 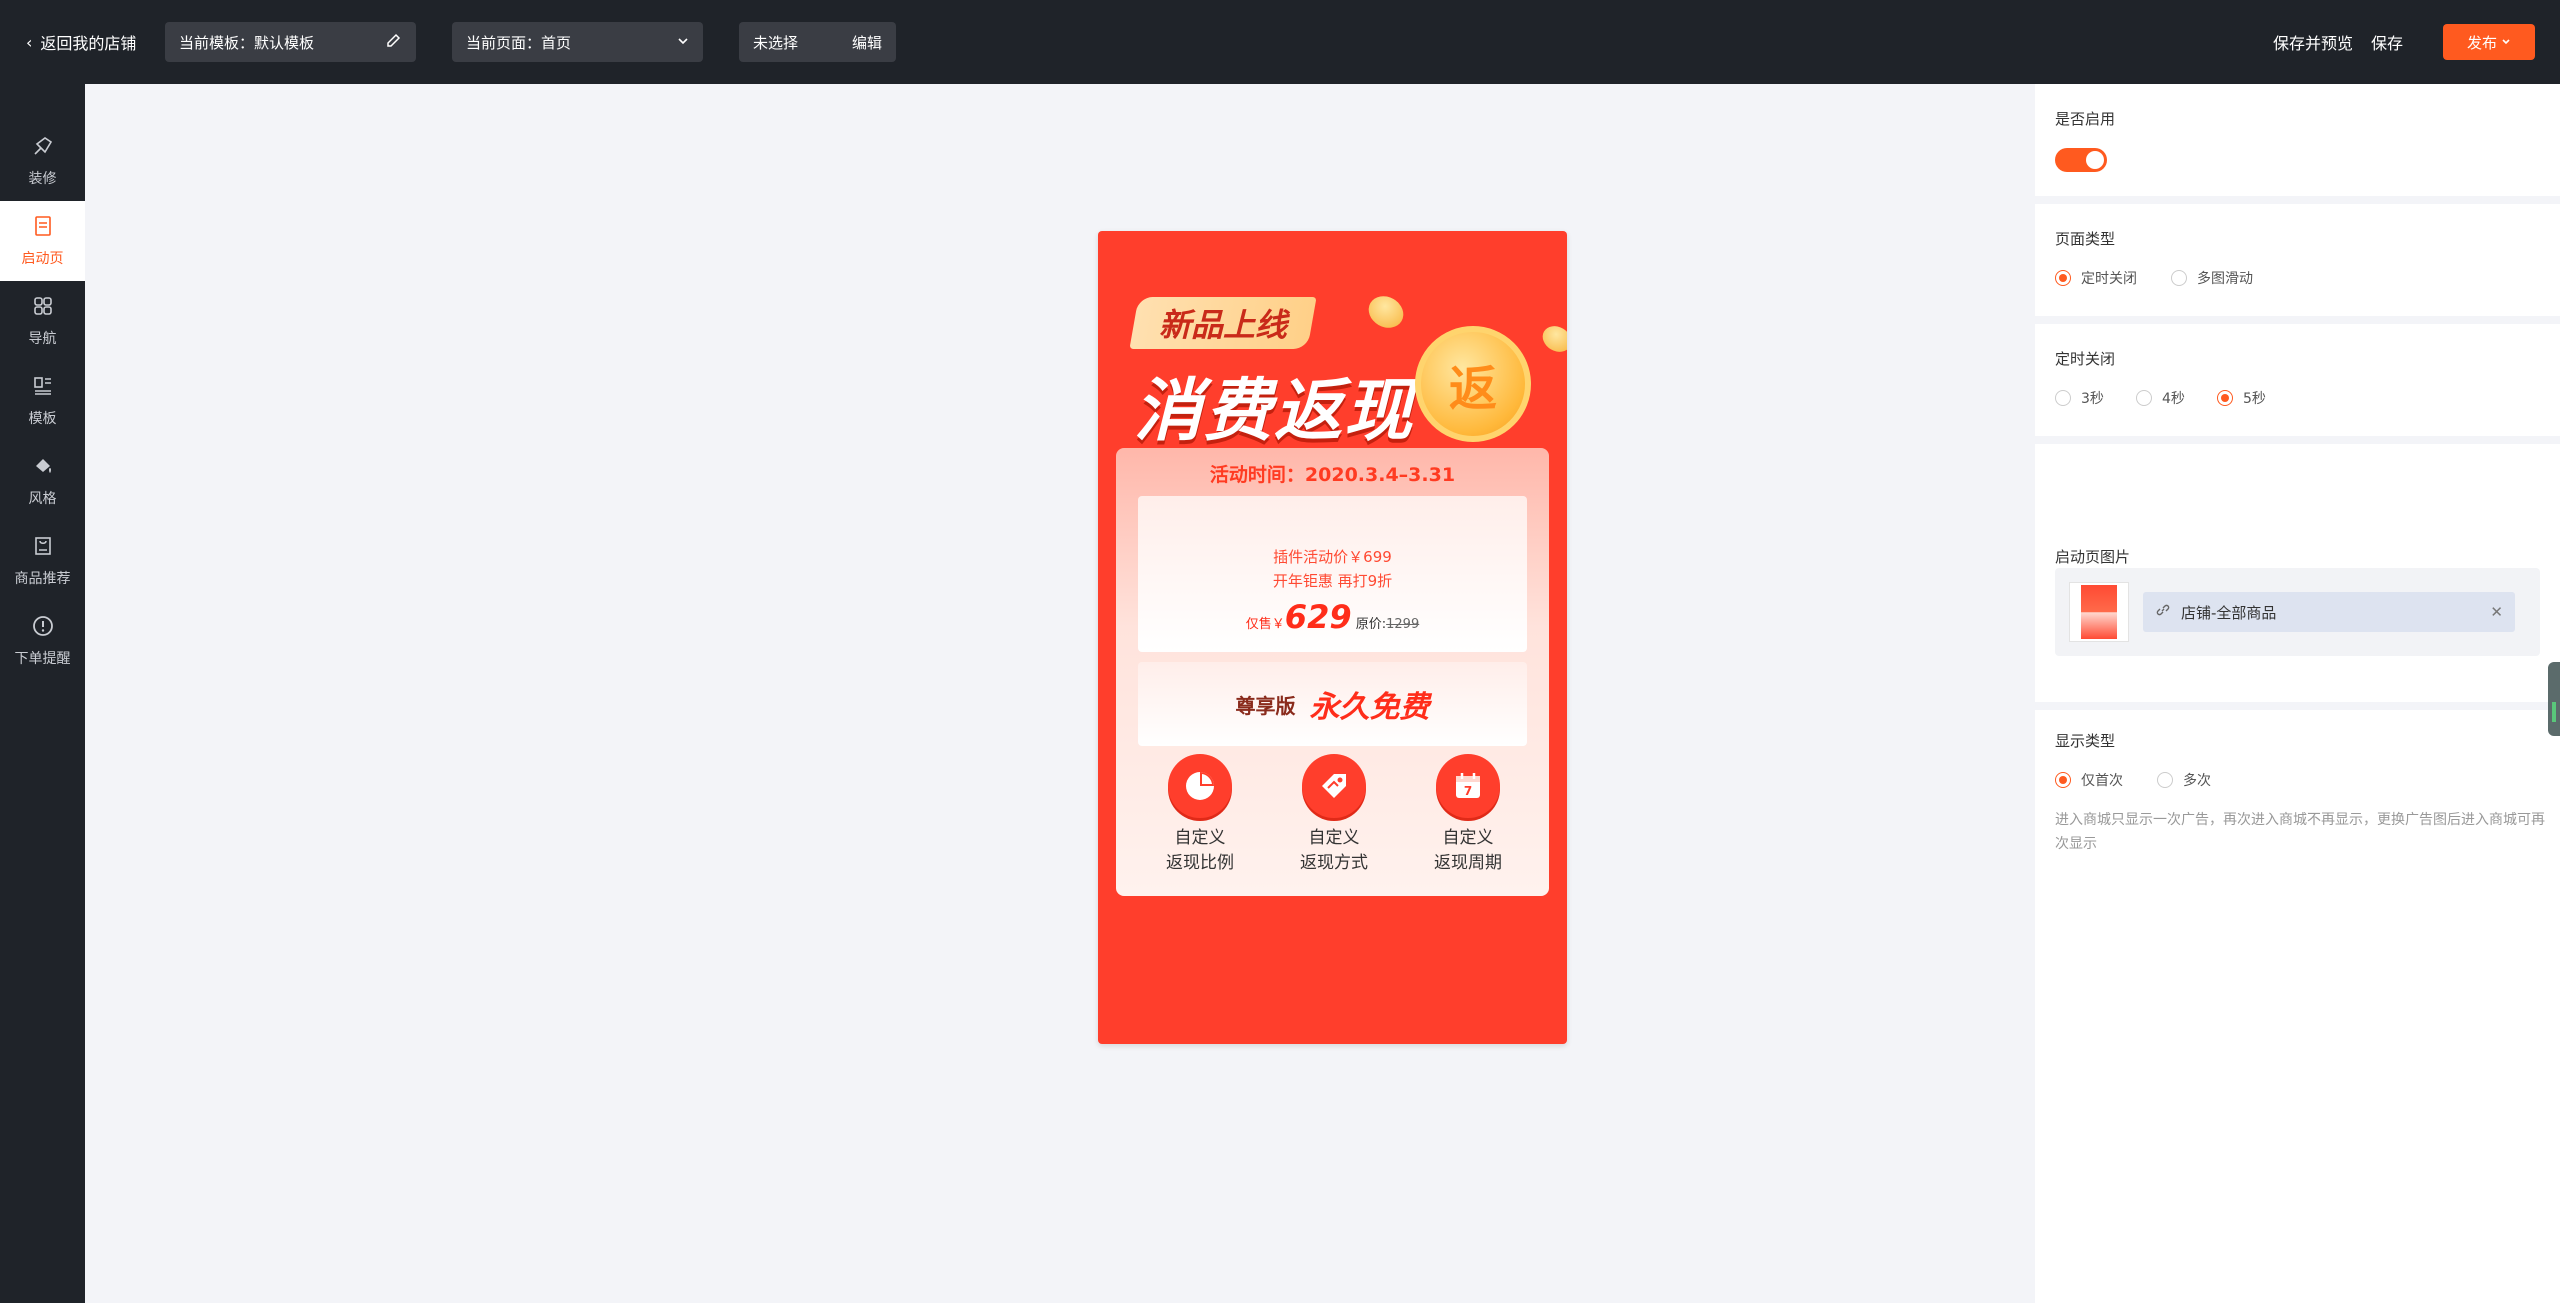 What do you see at coordinates (42, 499) in the screenshot?
I see `sidebar-item-label: 风格` at bounding box center [42, 499].